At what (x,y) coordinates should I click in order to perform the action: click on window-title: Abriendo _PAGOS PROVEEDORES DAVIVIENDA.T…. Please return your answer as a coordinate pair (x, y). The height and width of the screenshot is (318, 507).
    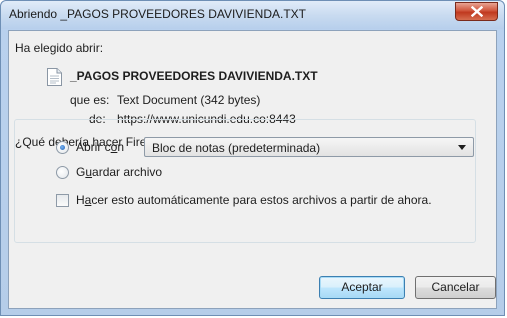
    Looking at the image, I should click on (157, 14).